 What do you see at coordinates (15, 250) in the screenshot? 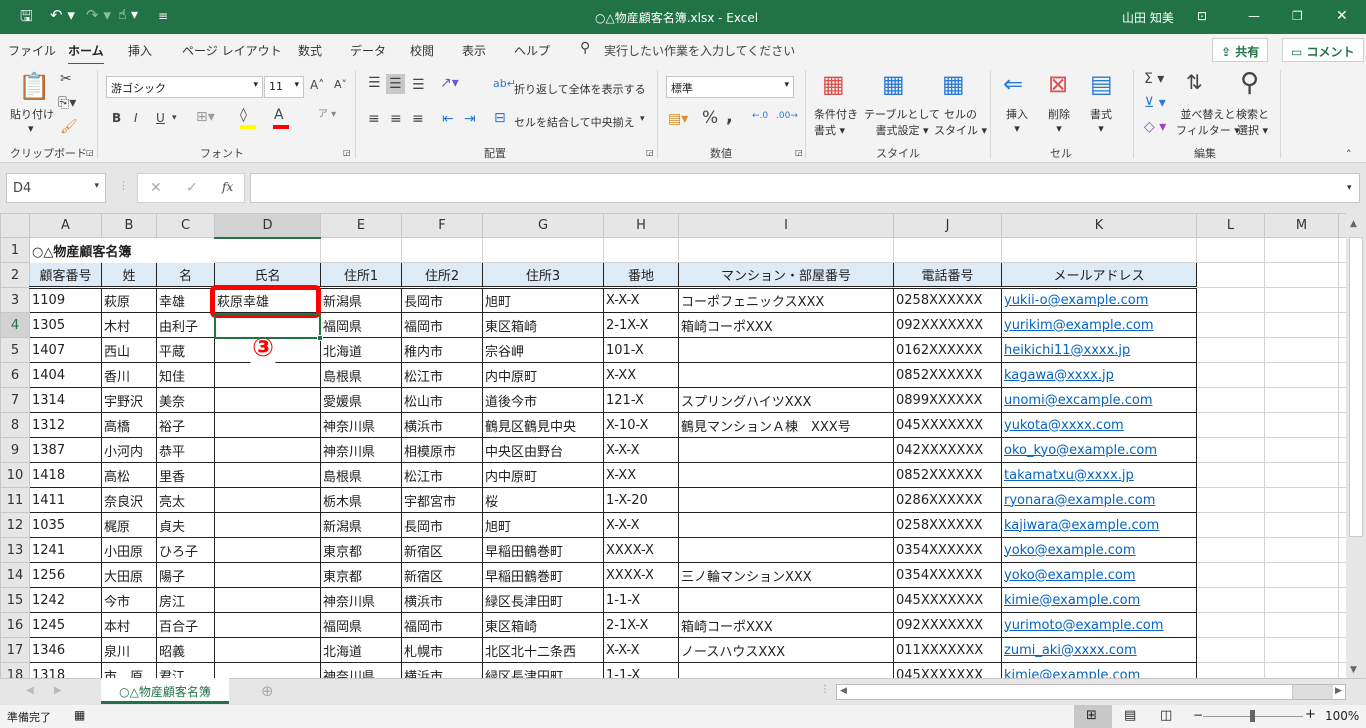
I see `row-header: 1` at bounding box center [15, 250].